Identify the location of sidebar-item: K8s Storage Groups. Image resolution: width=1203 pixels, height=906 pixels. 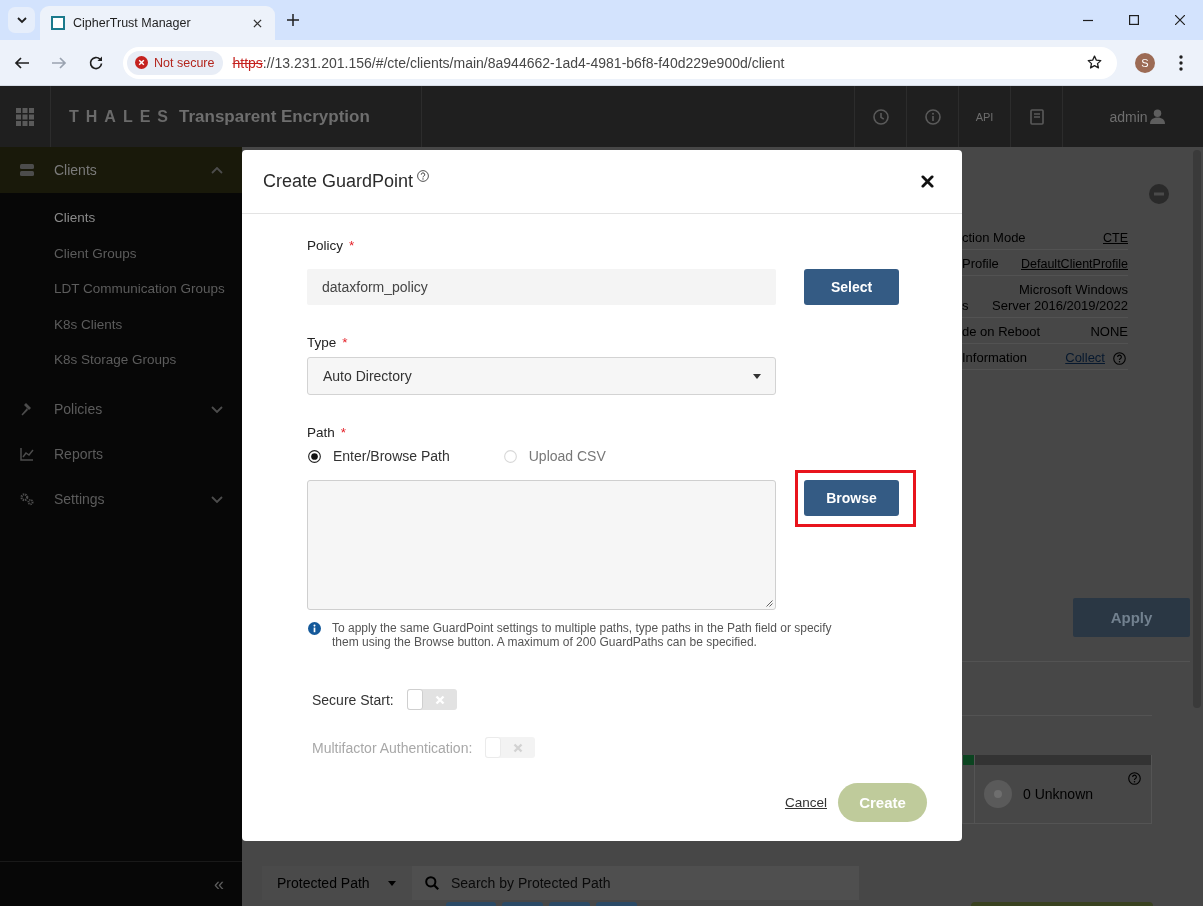
(121, 360).